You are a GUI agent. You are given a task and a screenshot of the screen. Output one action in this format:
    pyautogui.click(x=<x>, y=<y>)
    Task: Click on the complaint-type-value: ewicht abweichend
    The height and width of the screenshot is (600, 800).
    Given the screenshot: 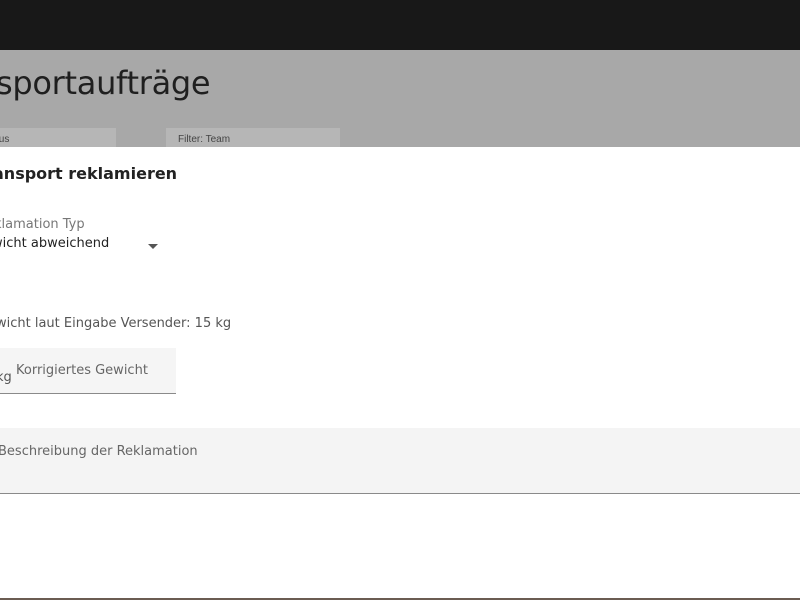 What is the action you would take?
    pyautogui.click(x=55, y=243)
    